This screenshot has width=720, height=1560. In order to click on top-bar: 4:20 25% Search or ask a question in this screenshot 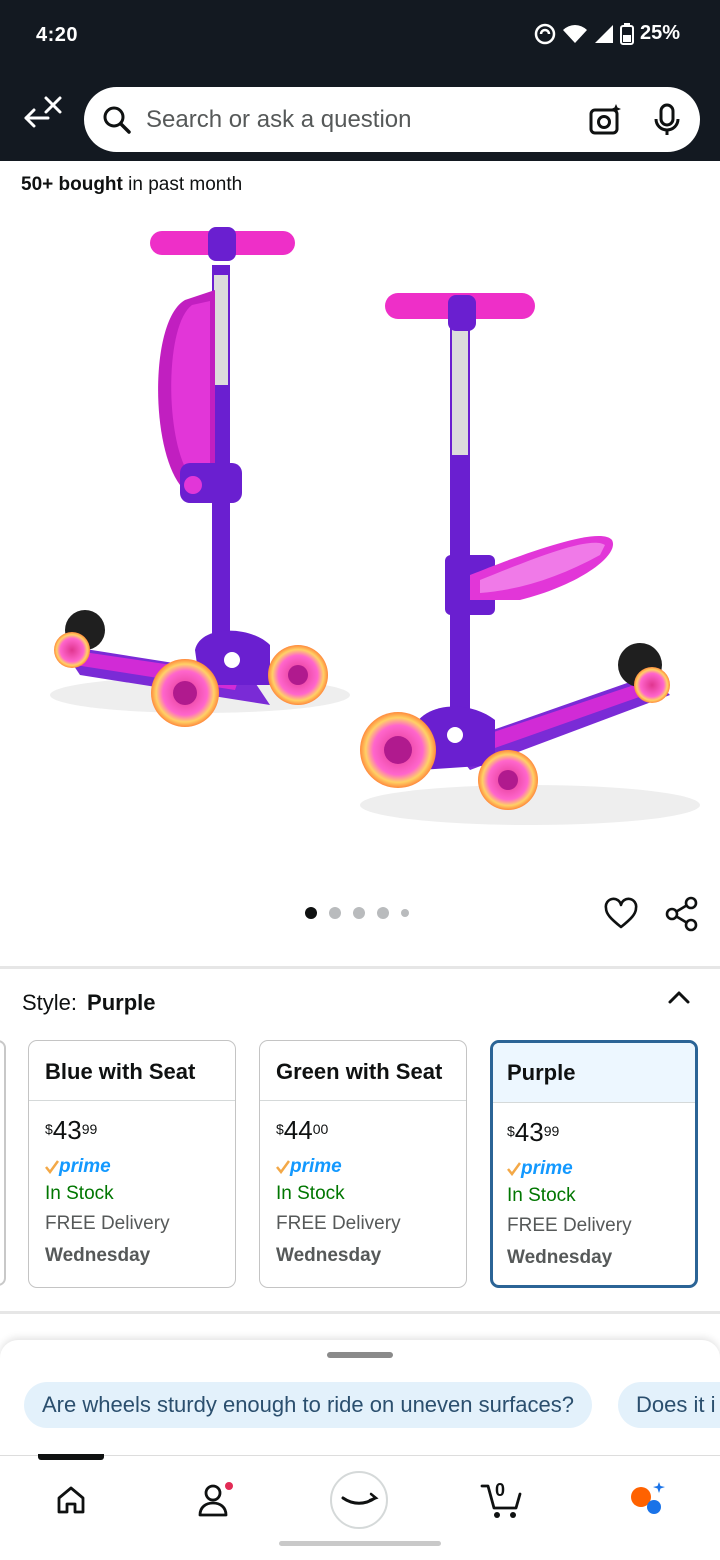, I will do `click(360, 80)`.